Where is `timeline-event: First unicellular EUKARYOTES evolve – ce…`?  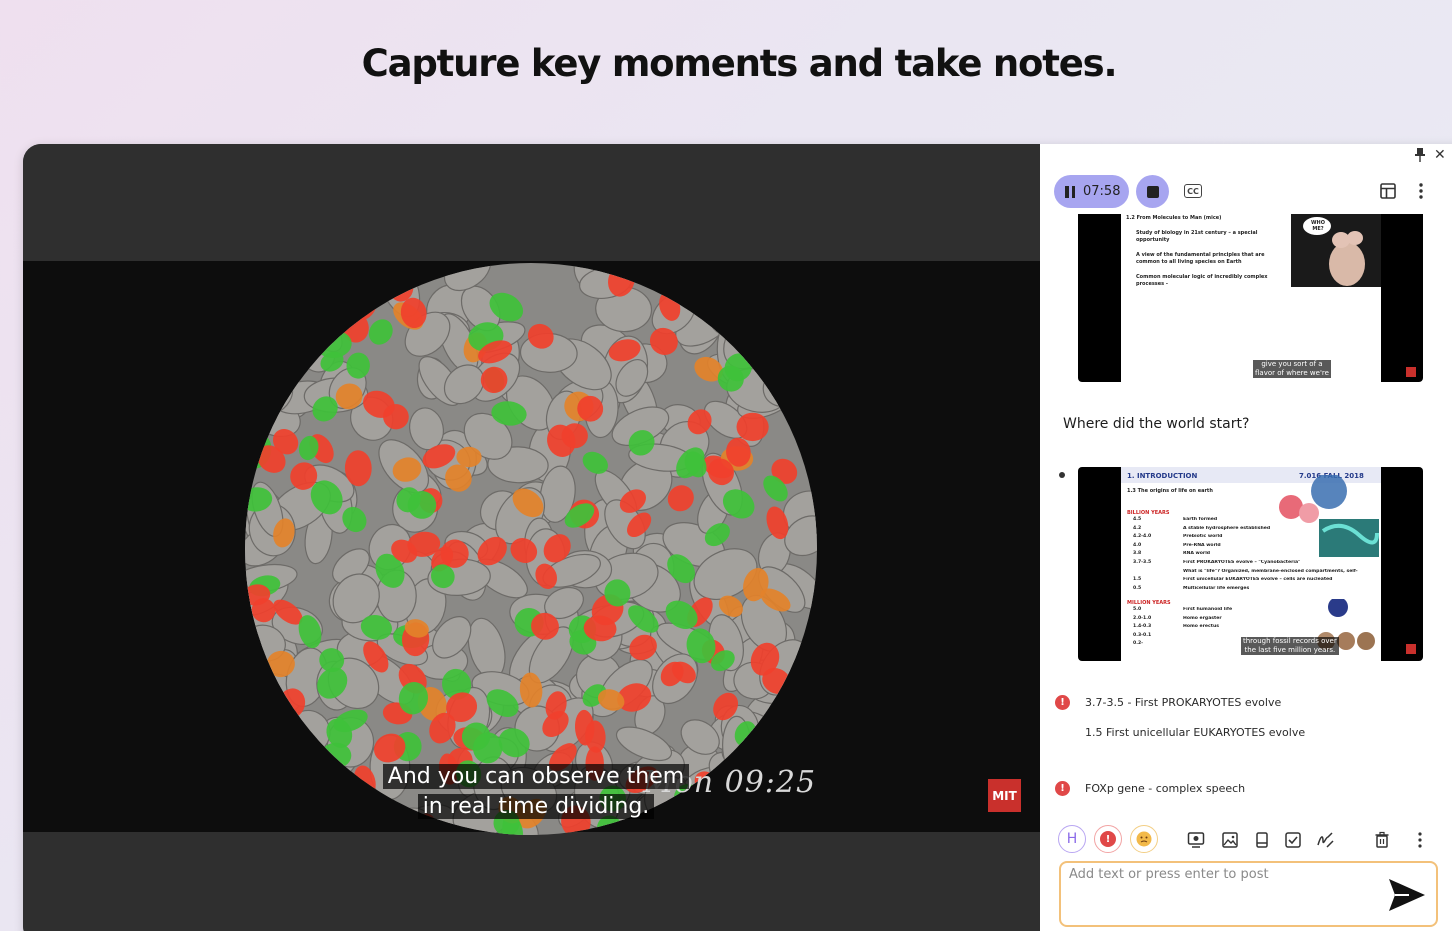
timeline-event: First unicellular EUKARYOTES evolve – ce… is located at coordinates (1258, 580).